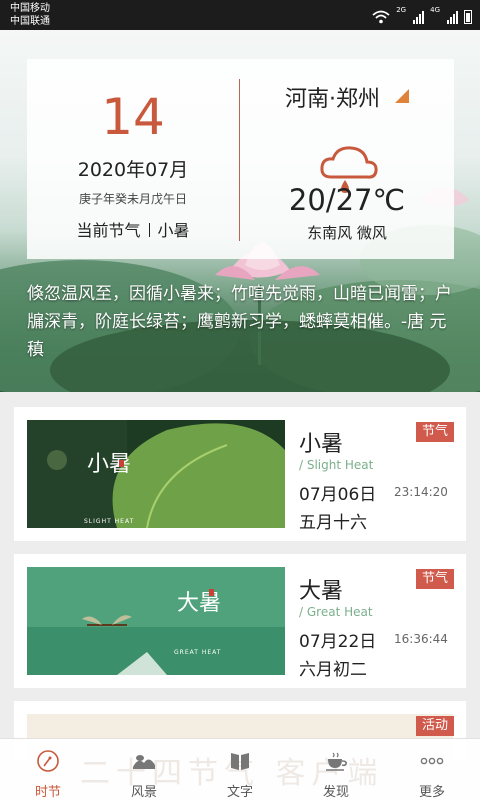 The width and height of the screenshot is (480, 801). What do you see at coordinates (240, 15) in the screenshot?
I see `status-bar: 中国移动 中国联通 2G 4G` at bounding box center [240, 15].